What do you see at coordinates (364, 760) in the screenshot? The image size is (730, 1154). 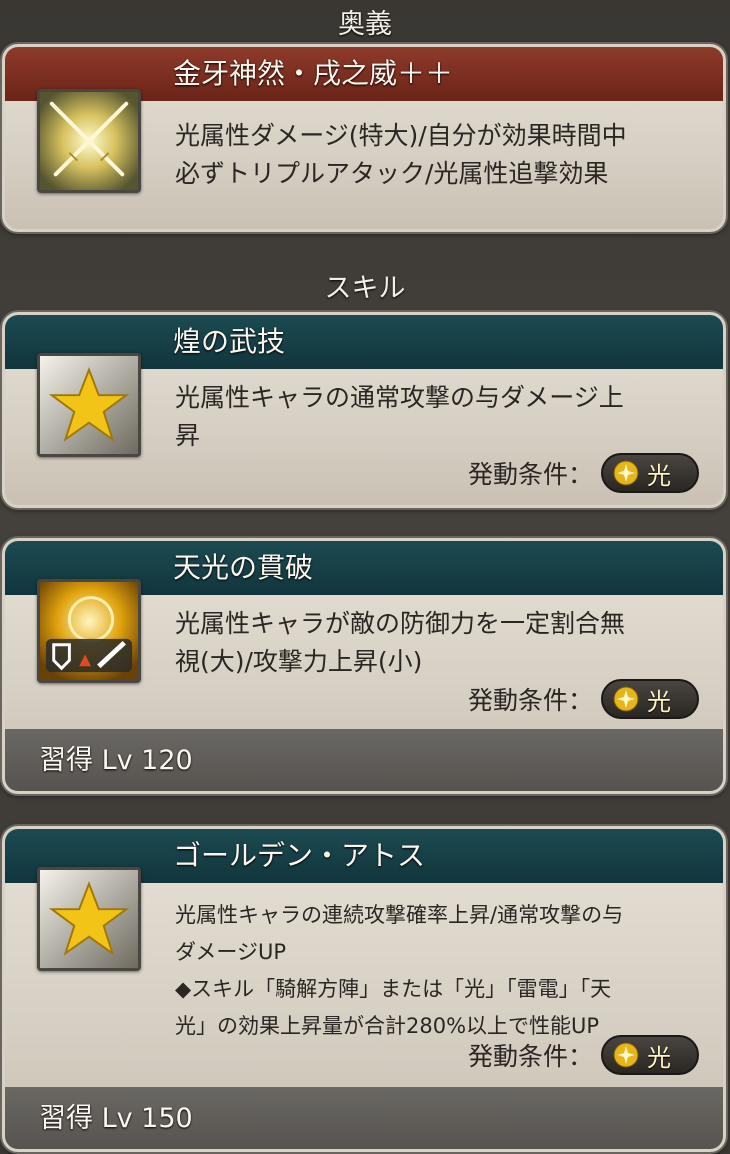 I see `skill-2-learn-level: 習得 Lv 120` at bounding box center [364, 760].